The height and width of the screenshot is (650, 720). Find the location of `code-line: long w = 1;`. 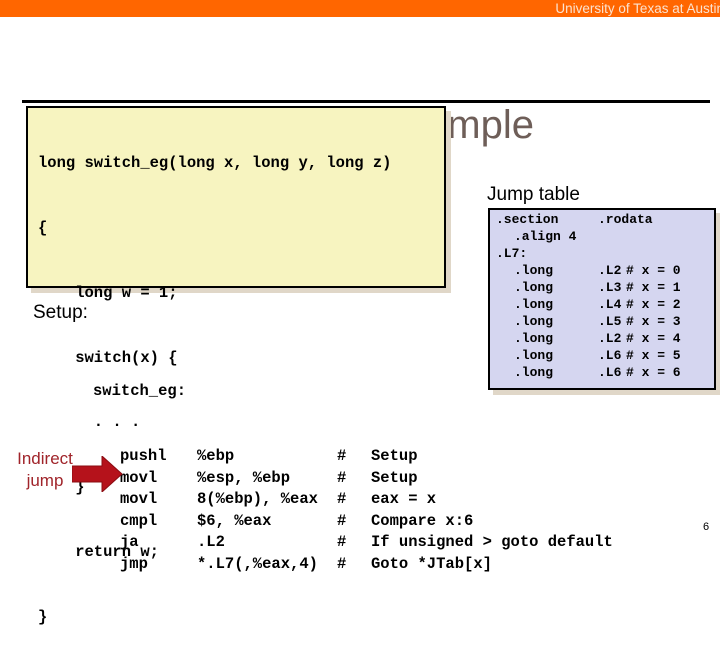

code-line: long w = 1; is located at coordinates (108, 292).